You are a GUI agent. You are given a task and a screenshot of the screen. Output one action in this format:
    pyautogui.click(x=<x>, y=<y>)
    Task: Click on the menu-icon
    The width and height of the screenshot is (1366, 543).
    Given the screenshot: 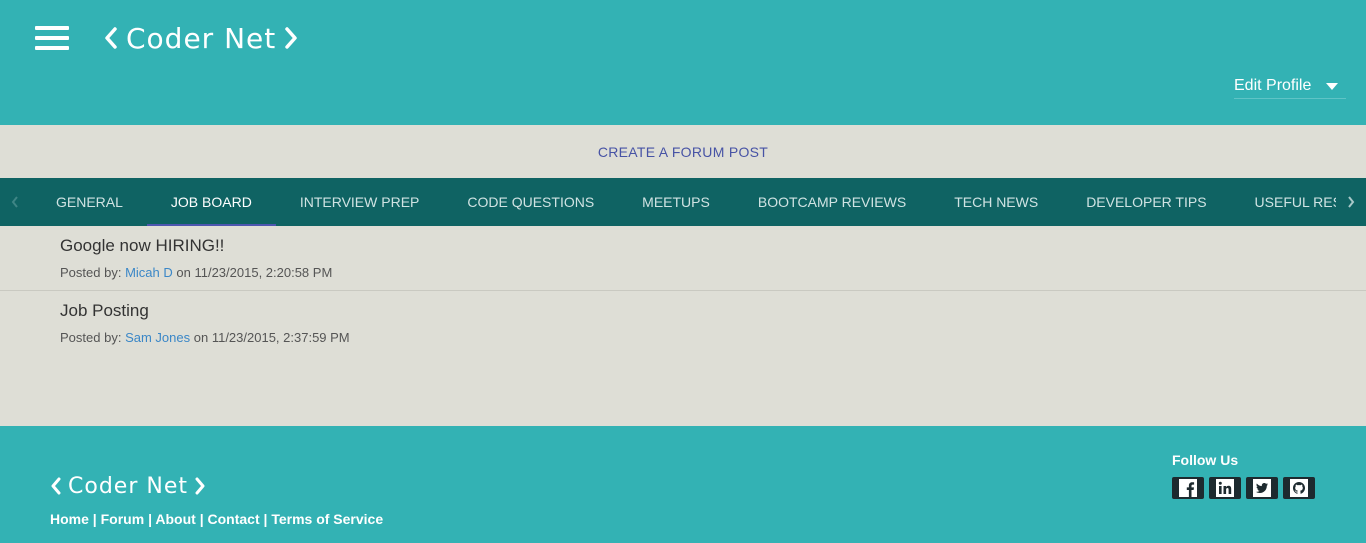 What is the action you would take?
    pyautogui.click(x=52, y=38)
    